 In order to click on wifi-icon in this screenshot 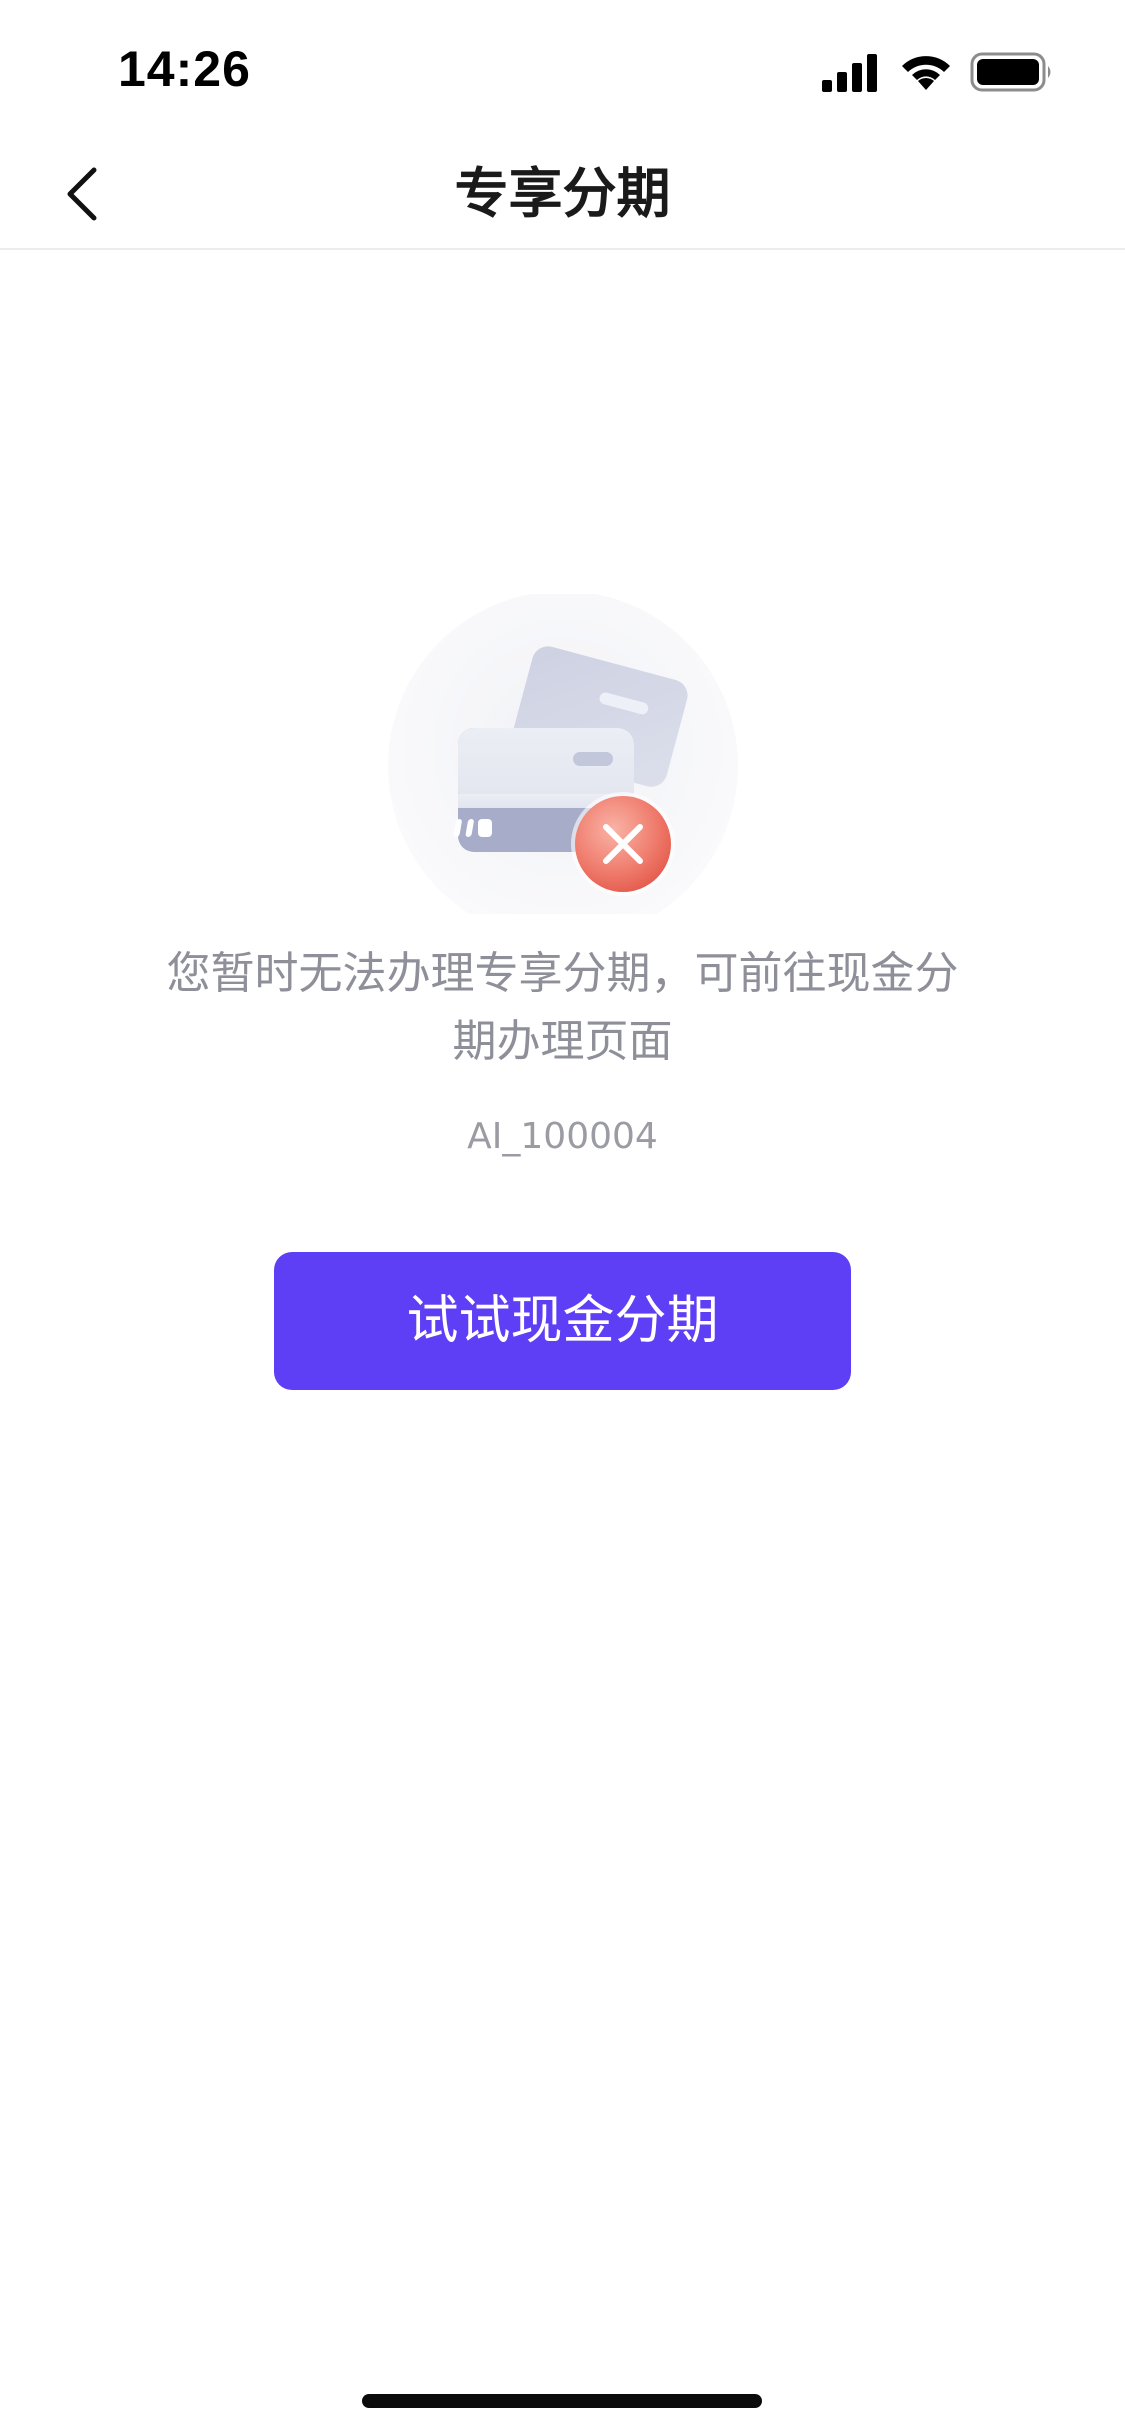, I will do `click(926, 73)`.